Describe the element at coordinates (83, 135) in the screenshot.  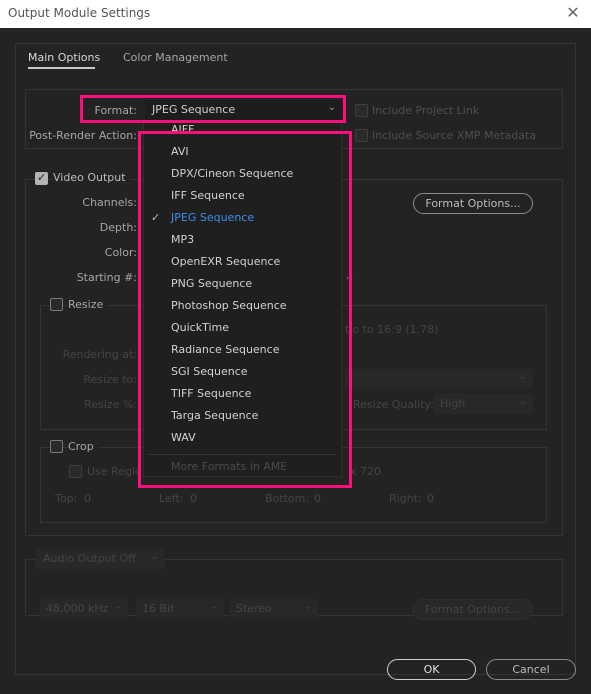
I see `post-render-label: Post-Render Action:` at that location.